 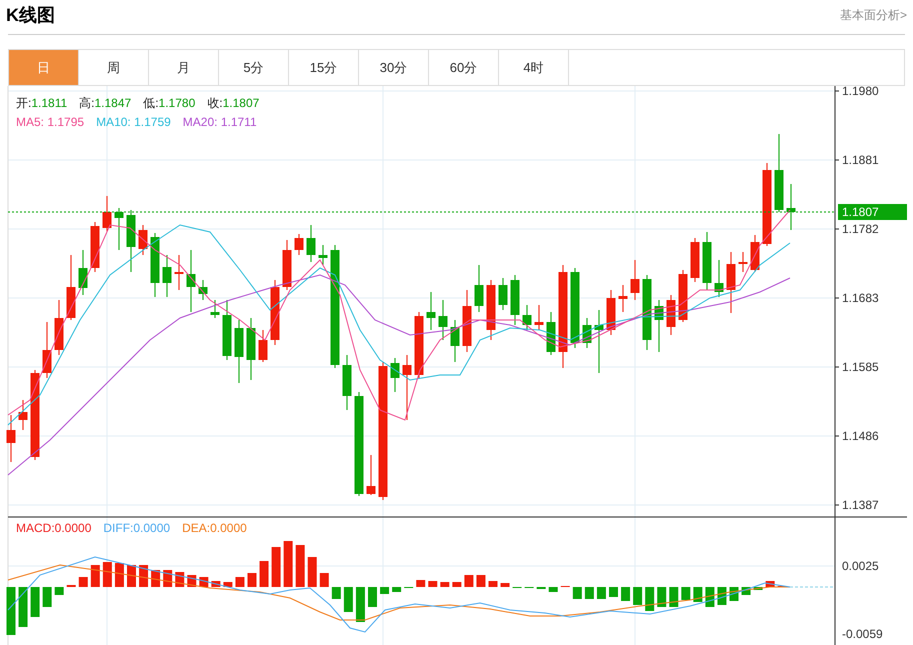 What do you see at coordinates (860, 566) in the screenshot?
I see `macd-axis-label: 0.0025` at bounding box center [860, 566].